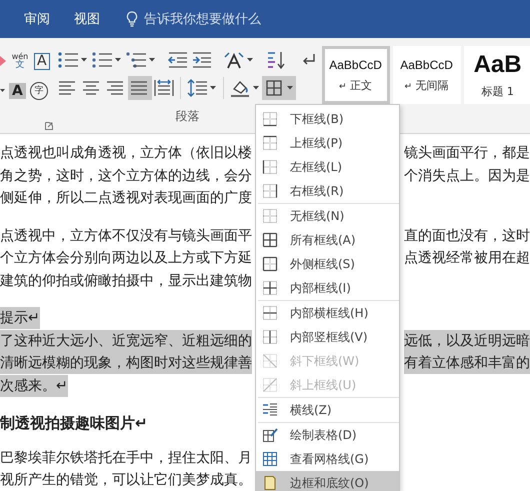  Describe the element at coordinates (327, 191) in the screenshot. I see `menu-item: 右框线(R)` at that location.